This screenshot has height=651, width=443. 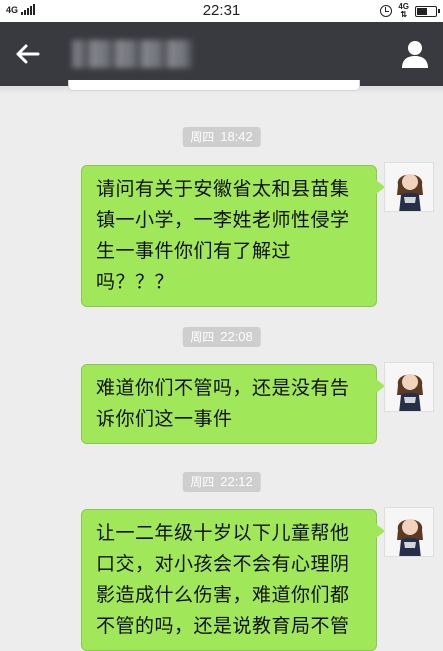 I want to click on data-arrows-icon: ⇅, so click(x=404, y=14).